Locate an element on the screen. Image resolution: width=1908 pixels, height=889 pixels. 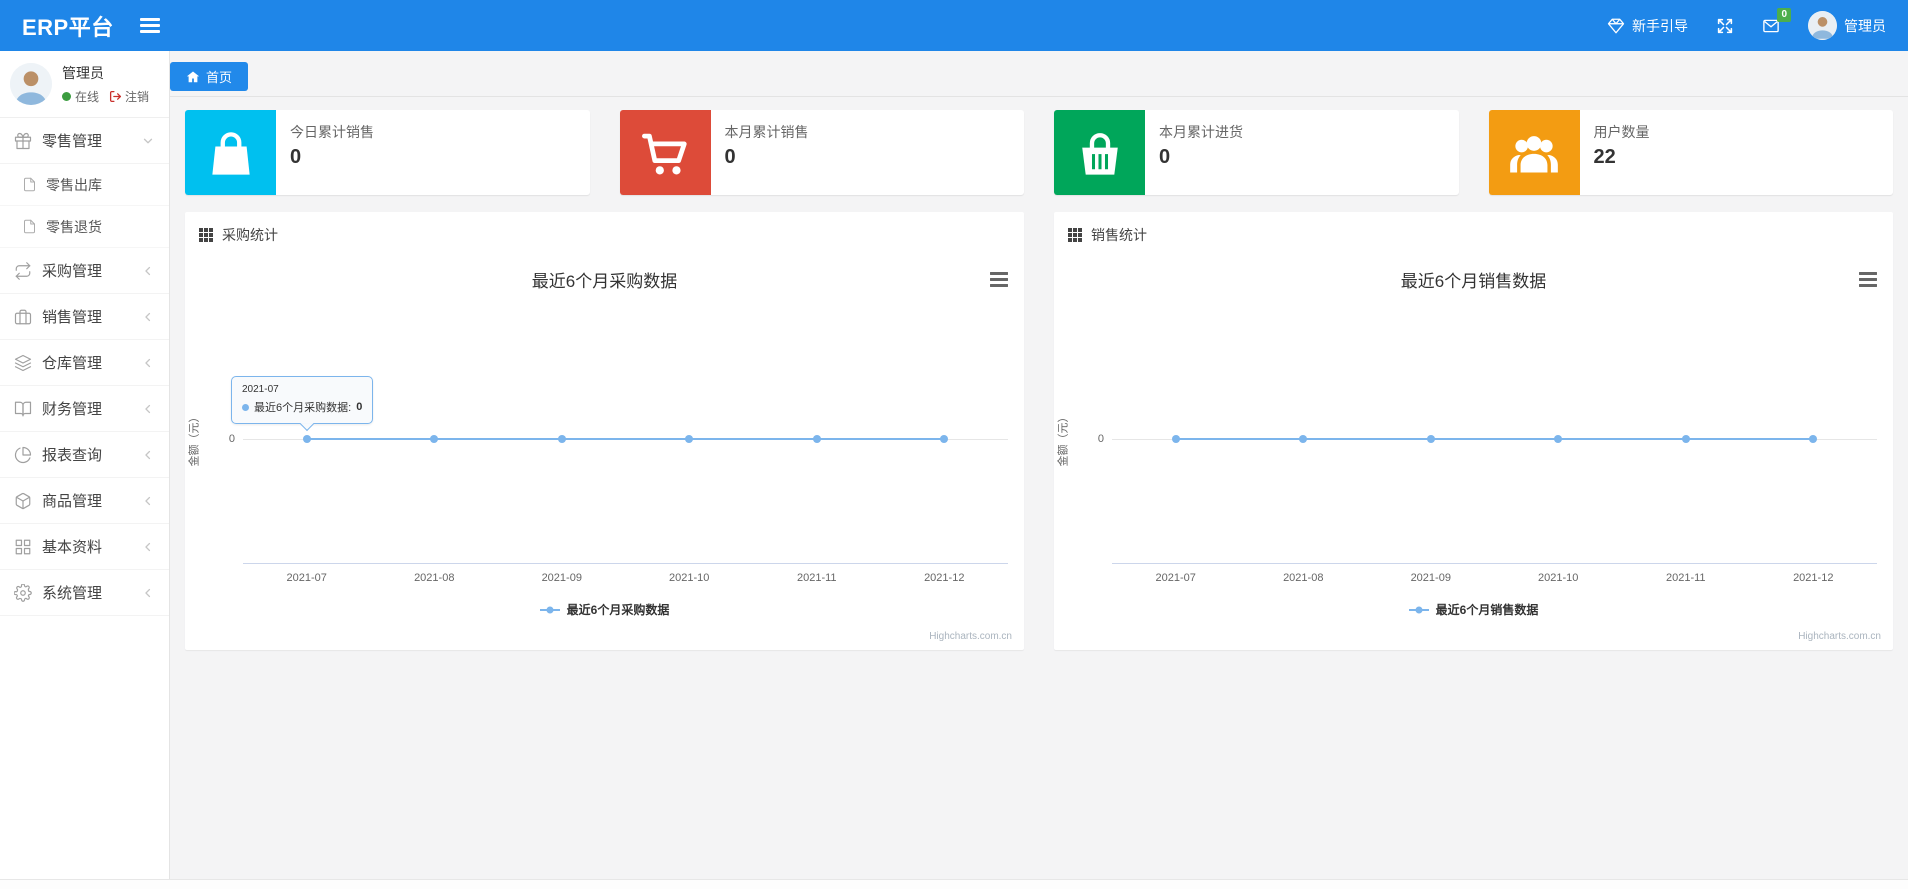
sidebar-item-retail: 零售管理 is located at coordinates (84, 141).